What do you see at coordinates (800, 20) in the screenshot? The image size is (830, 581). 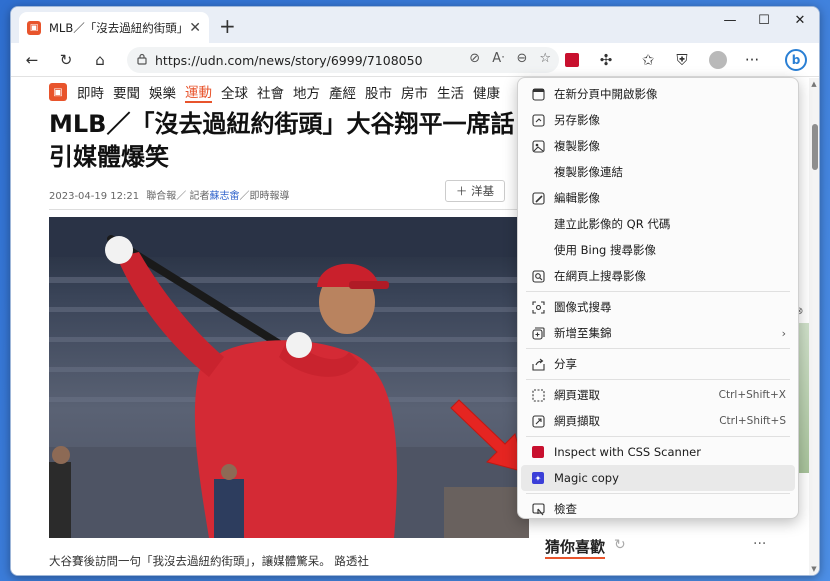 I see `window-close-button: ✕` at bounding box center [800, 20].